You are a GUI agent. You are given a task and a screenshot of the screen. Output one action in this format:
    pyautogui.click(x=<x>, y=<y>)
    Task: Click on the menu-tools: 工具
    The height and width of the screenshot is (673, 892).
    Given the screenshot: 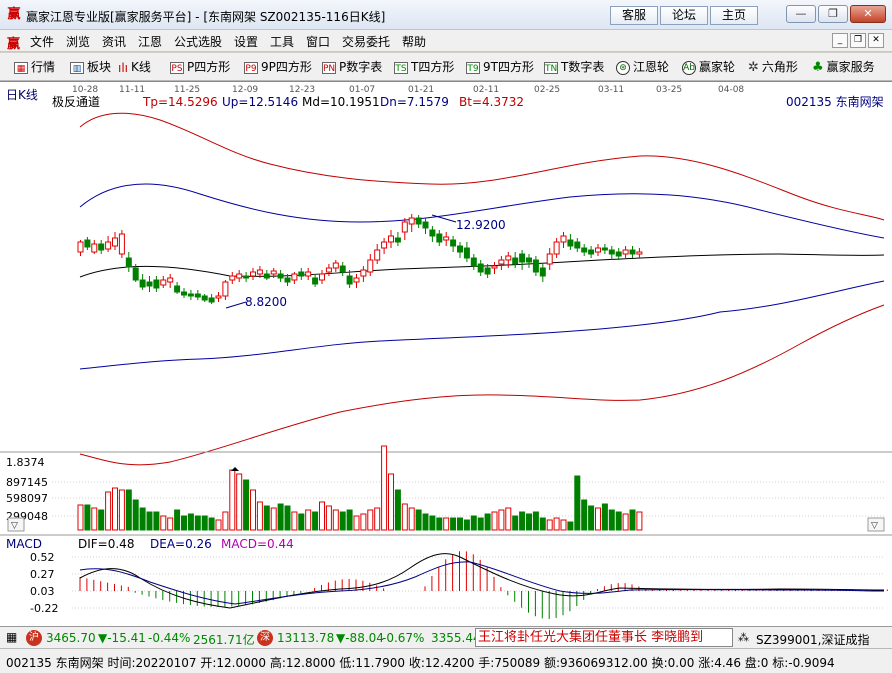 What is the action you would take?
    pyautogui.click(x=282, y=41)
    